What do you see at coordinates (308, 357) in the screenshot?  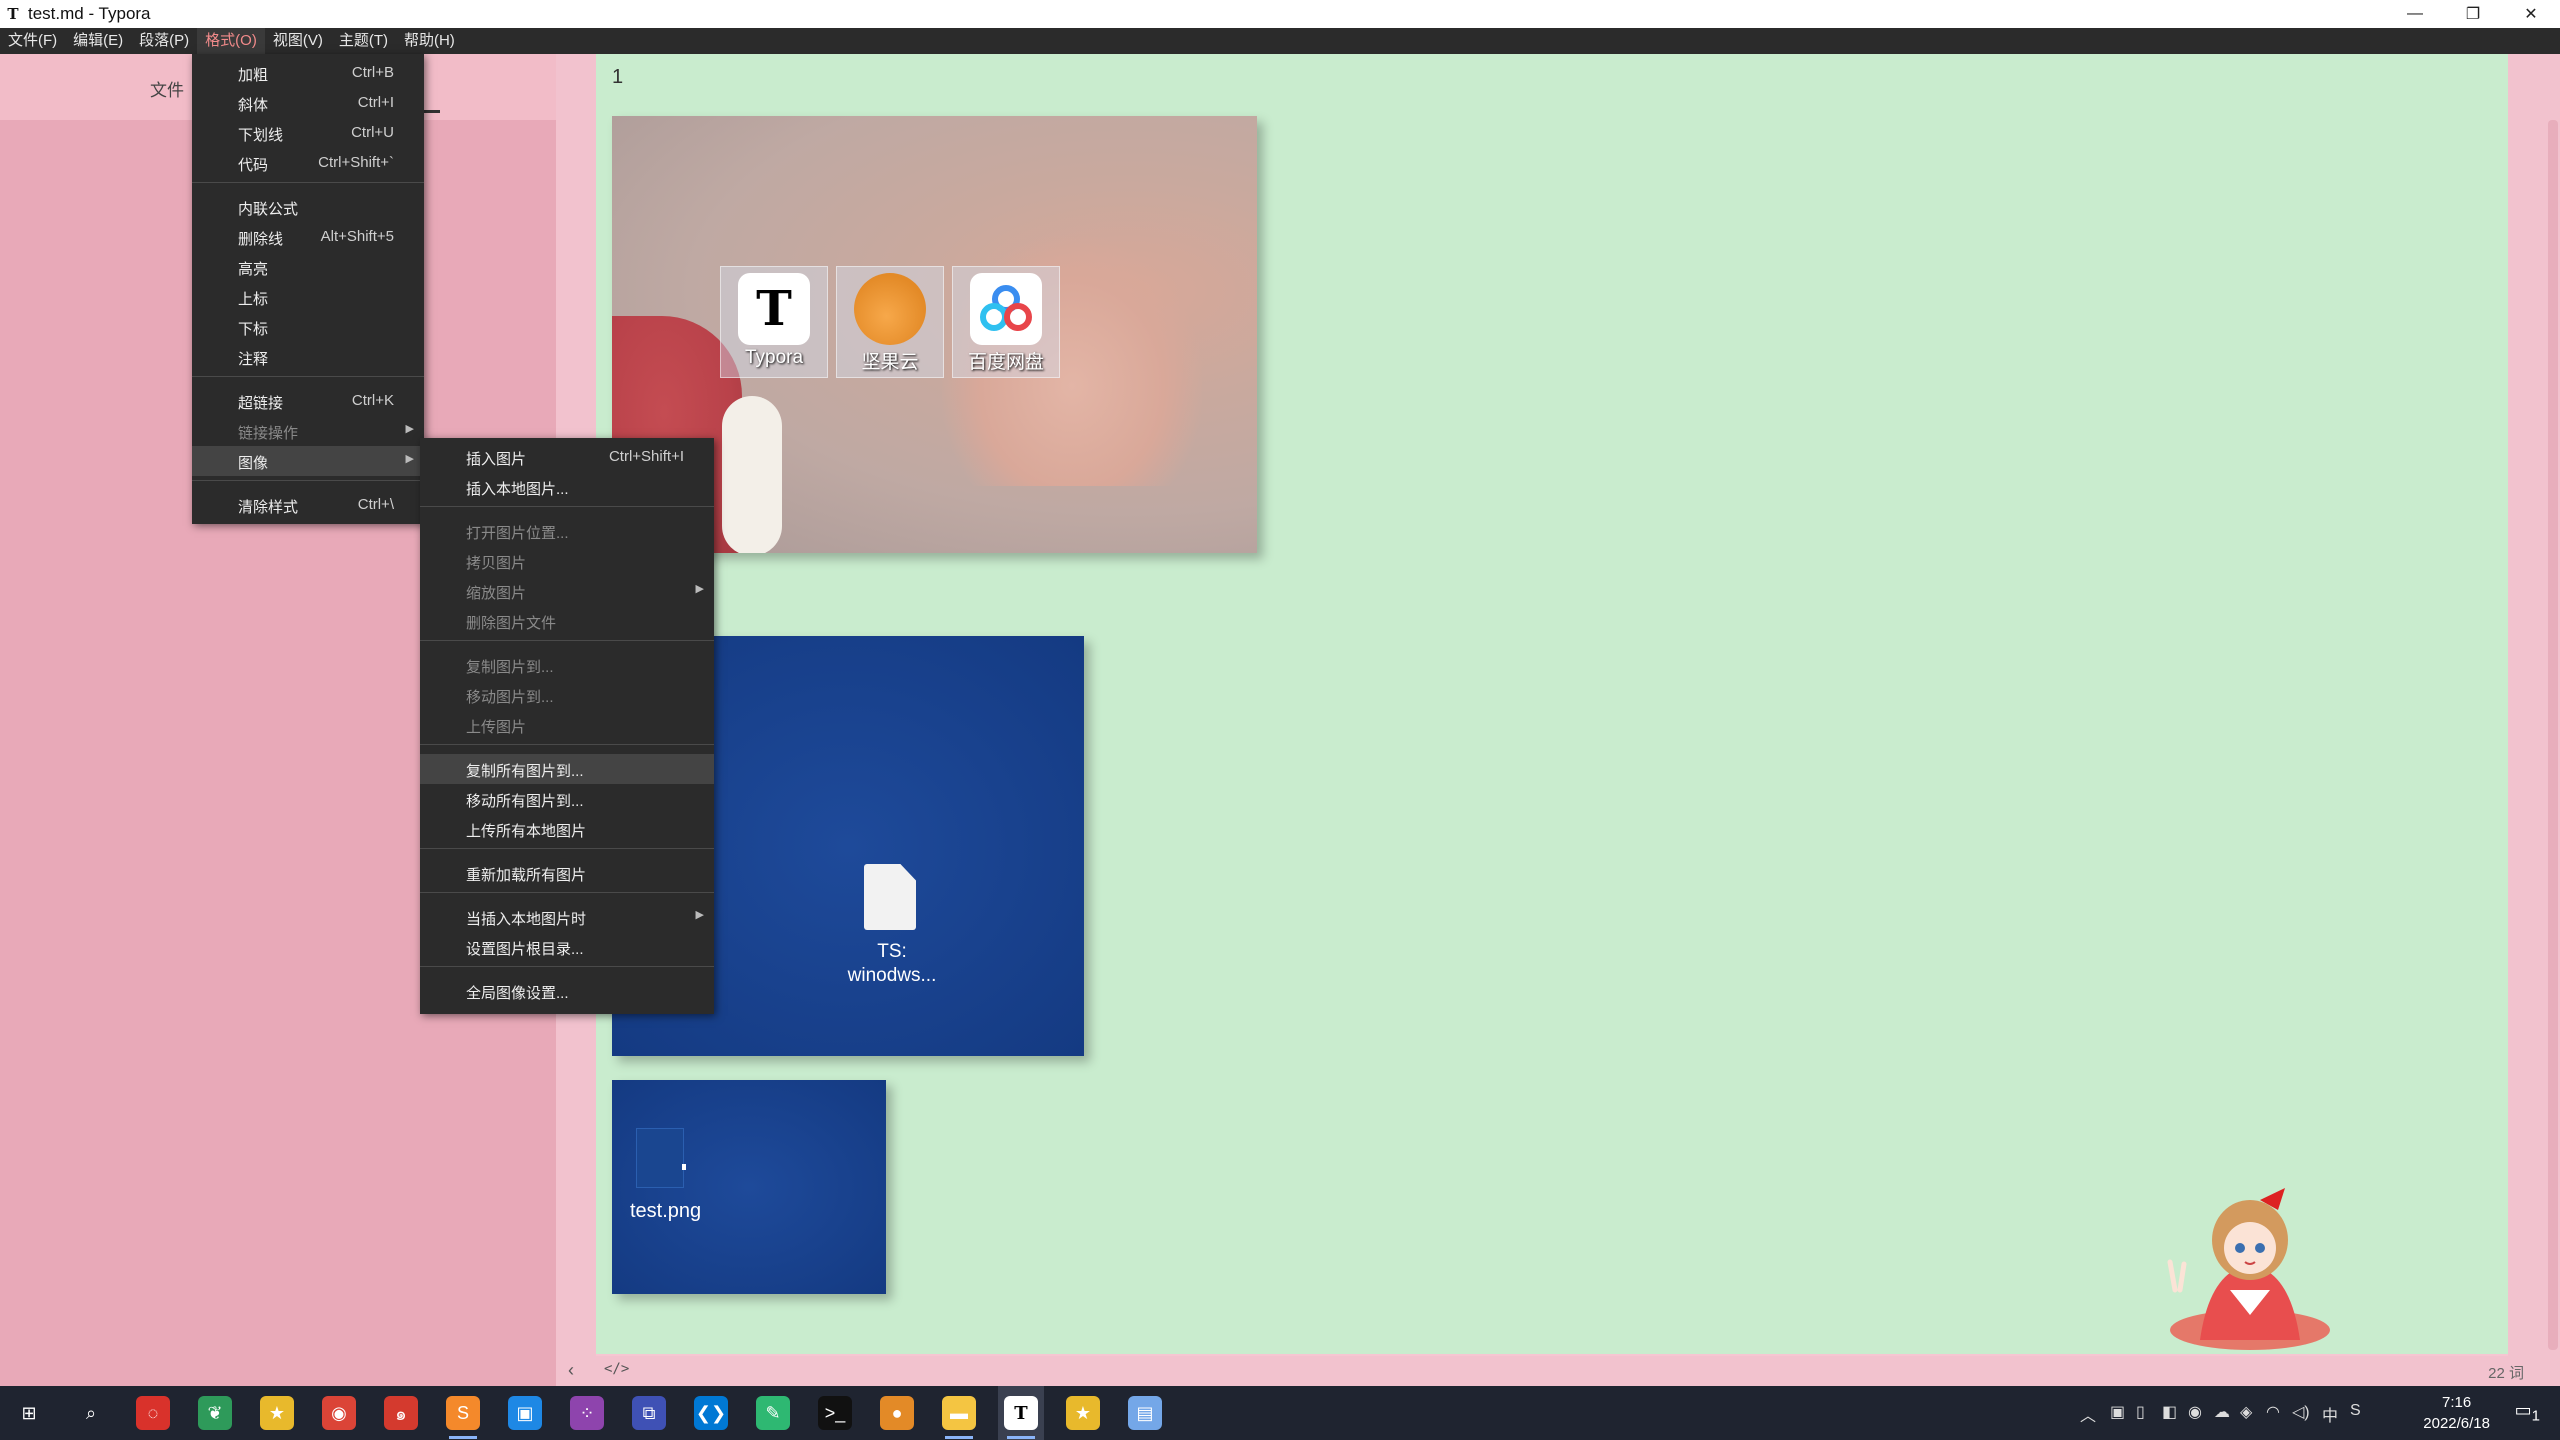 I see `menu-item-comment: 注释` at bounding box center [308, 357].